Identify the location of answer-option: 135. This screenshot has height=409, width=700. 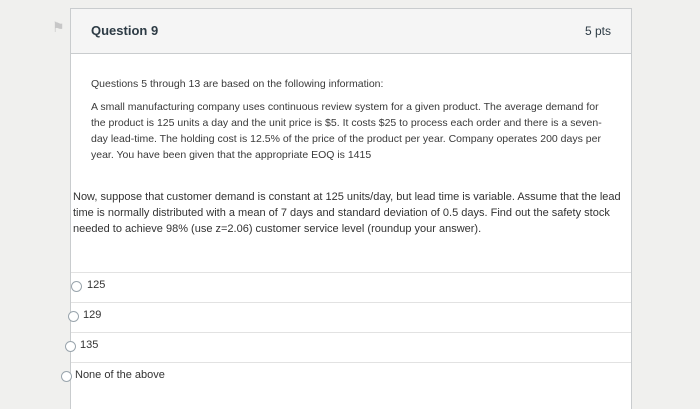
(348, 346).